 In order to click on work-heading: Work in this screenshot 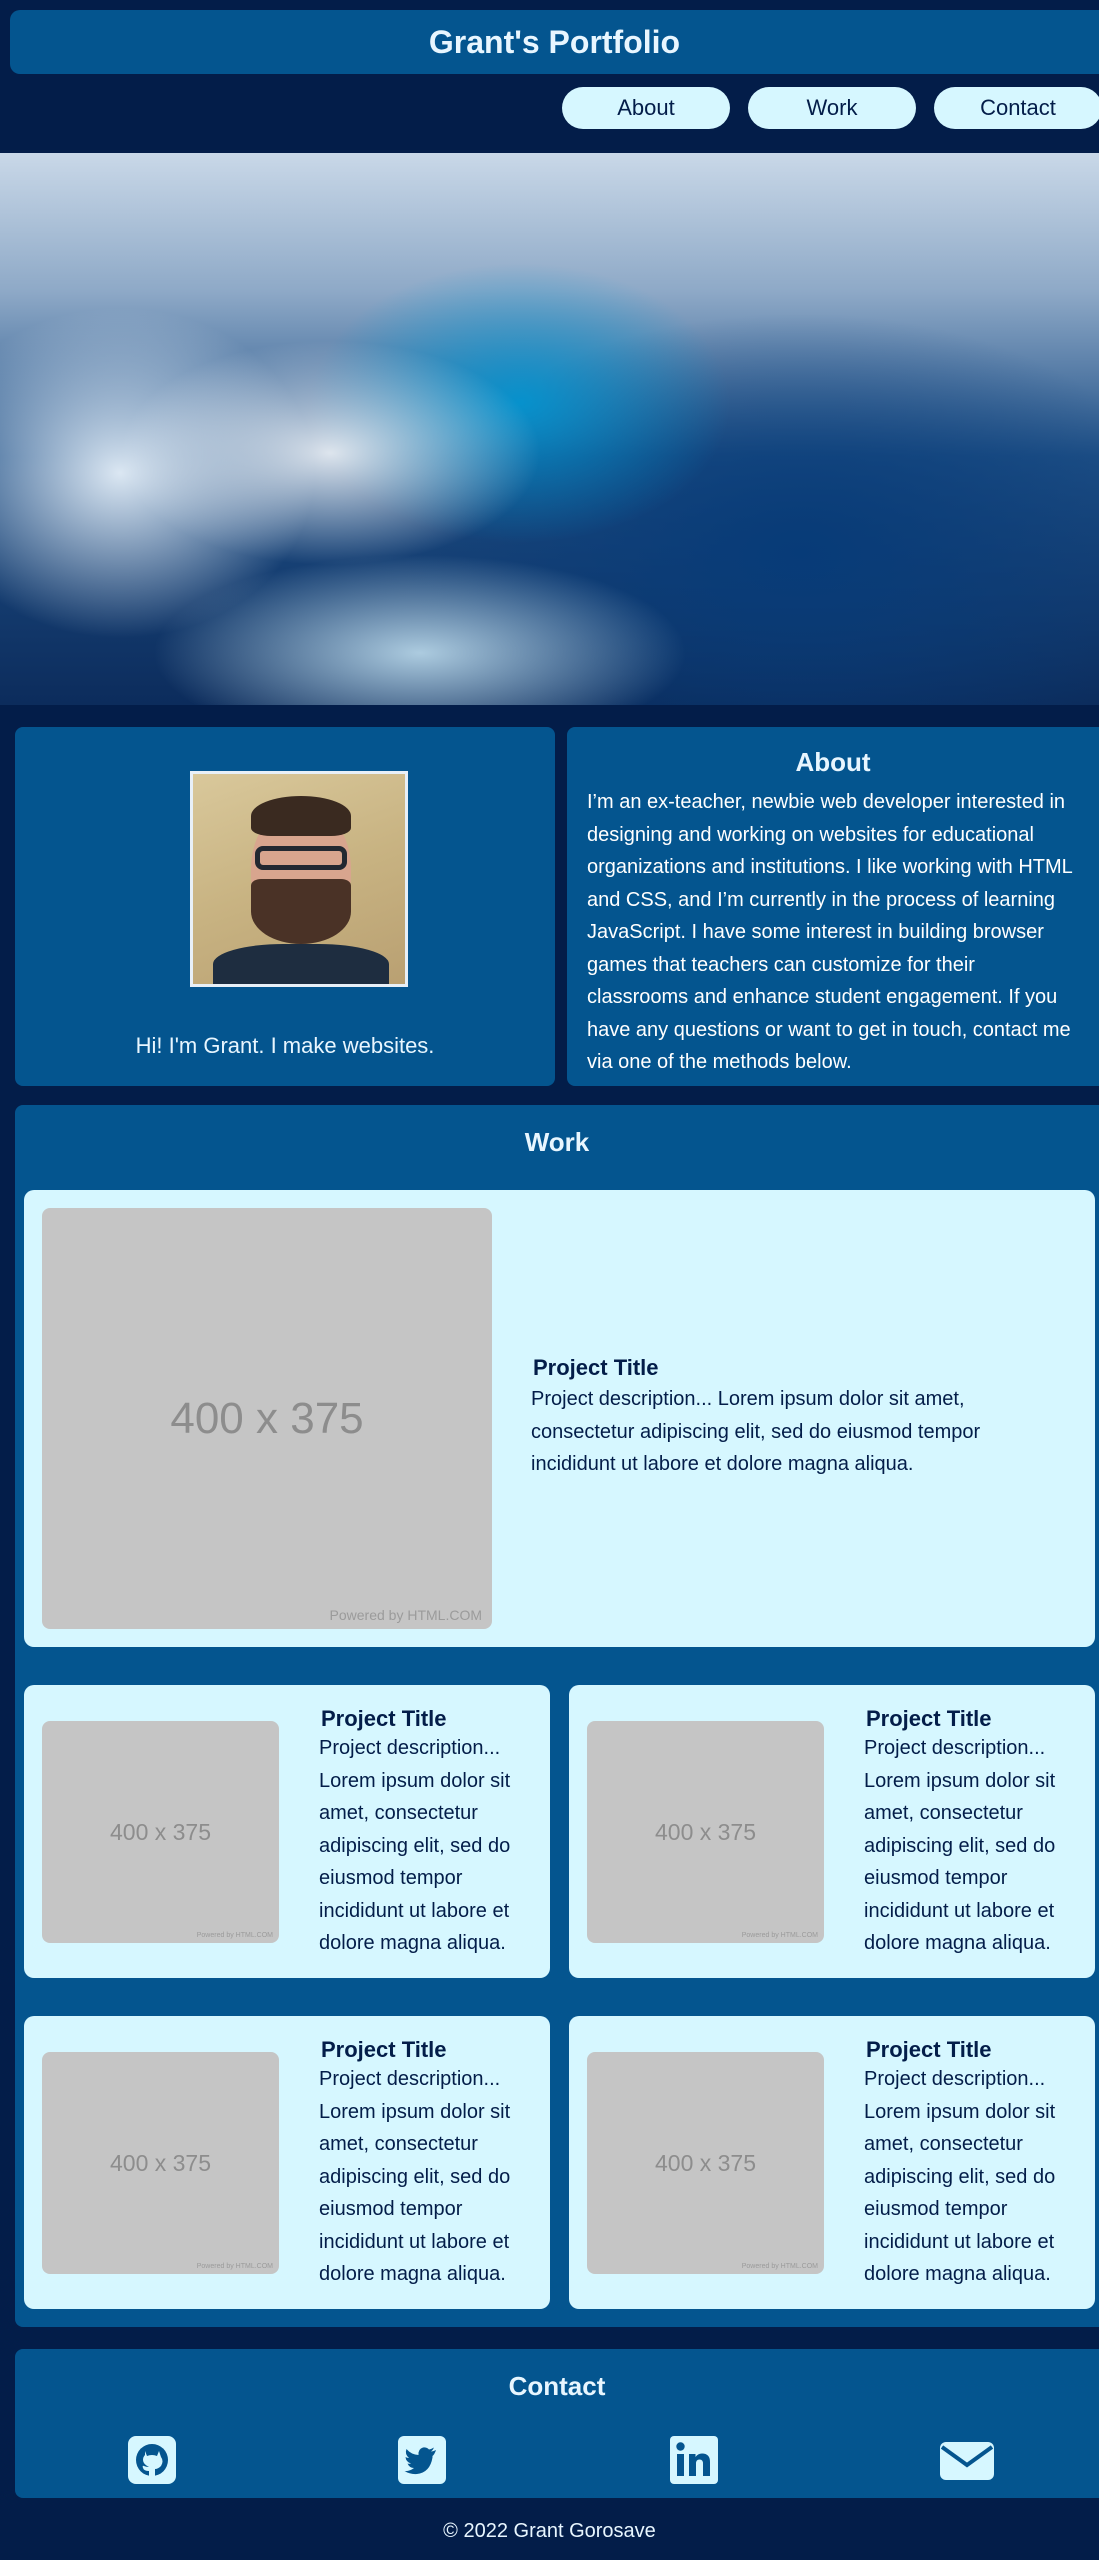, I will do `click(557, 1142)`.